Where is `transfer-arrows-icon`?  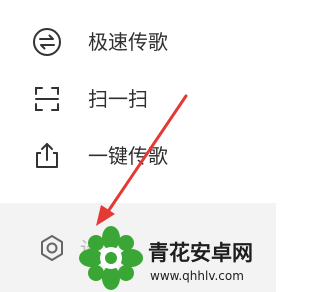 transfer-arrows-icon is located at coordinates (47, 42).